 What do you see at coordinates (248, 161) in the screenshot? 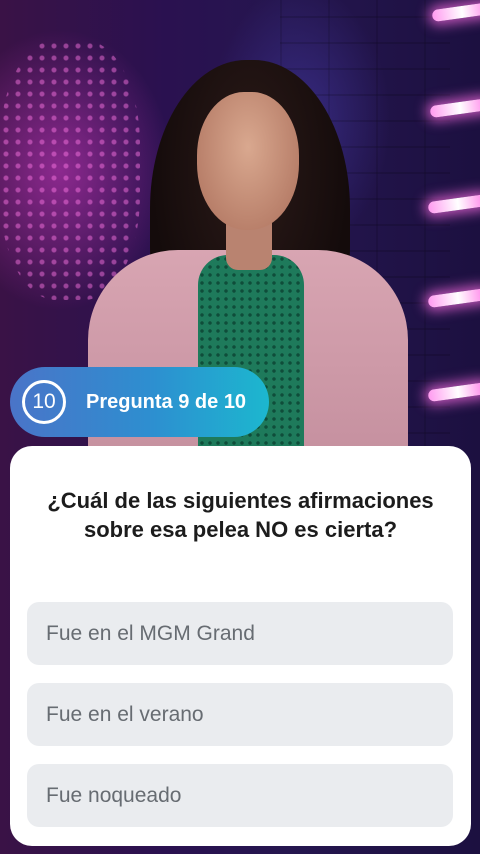
I see `presenter-face` at bounding box center [248, 161].